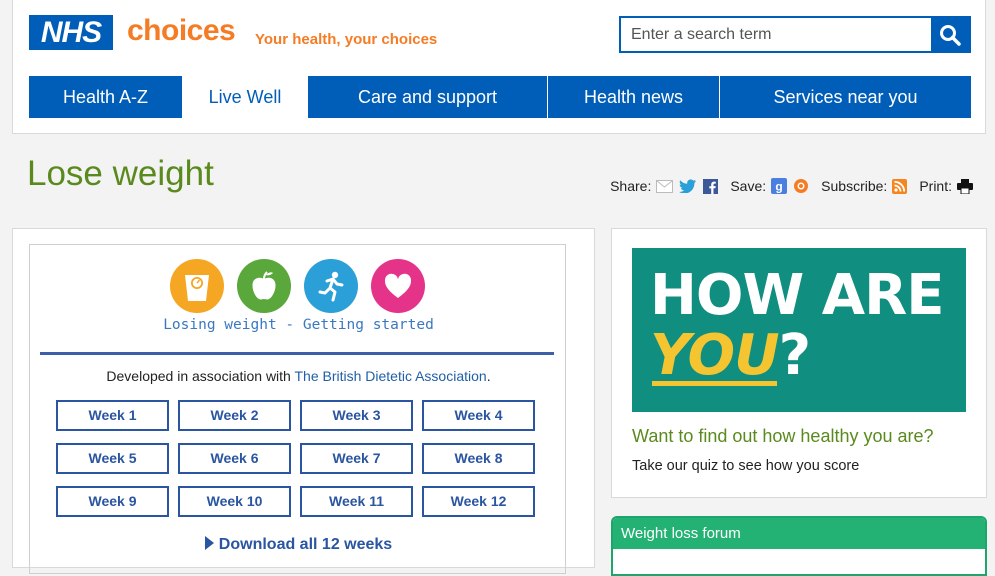 The height and width of the screenshot is (576, 995). Describe the element at coordinates (935, 186) in the screenshot. I see `print-label: Print:` at that location.